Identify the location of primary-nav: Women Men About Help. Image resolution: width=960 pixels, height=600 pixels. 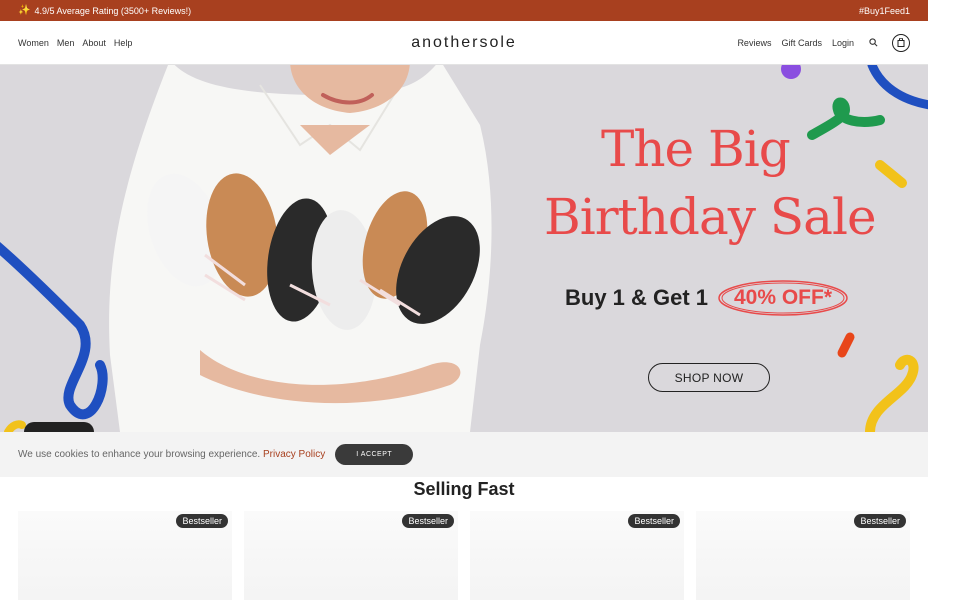
(75, 43).